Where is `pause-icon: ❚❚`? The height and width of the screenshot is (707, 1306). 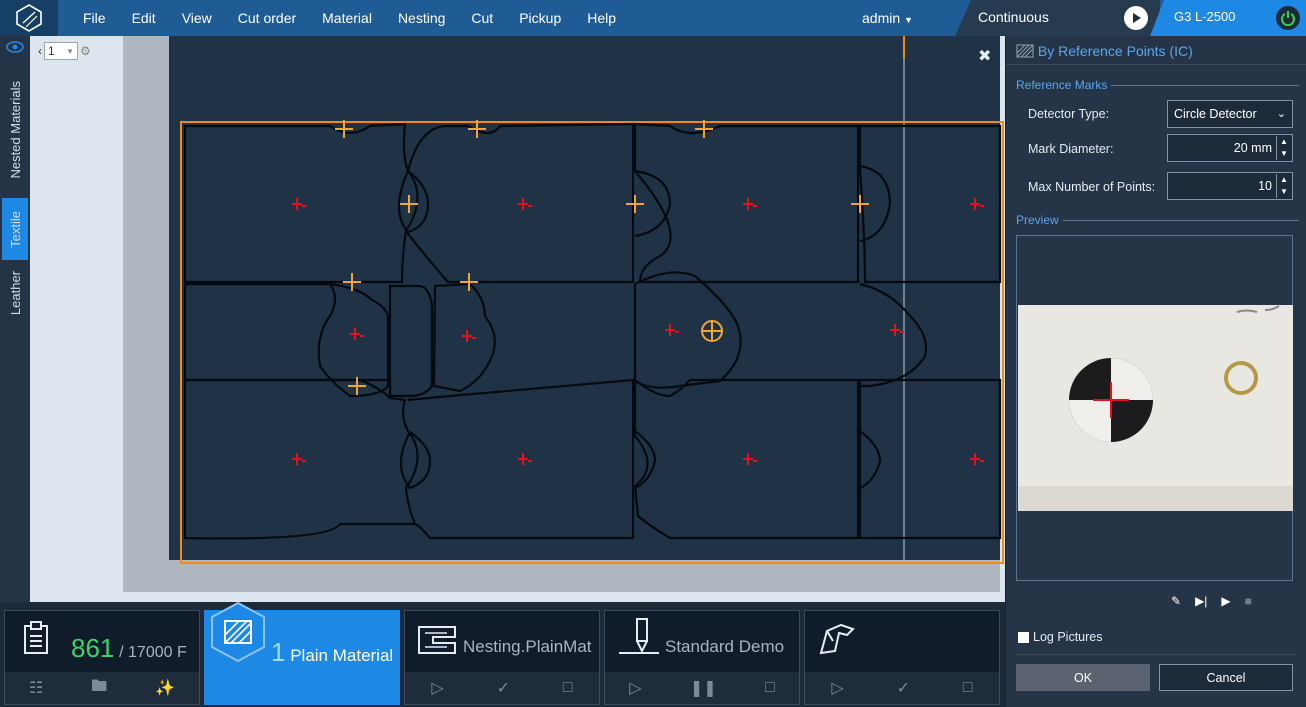
pause-icon: ❚❚ is located at coordinates (703, 688).